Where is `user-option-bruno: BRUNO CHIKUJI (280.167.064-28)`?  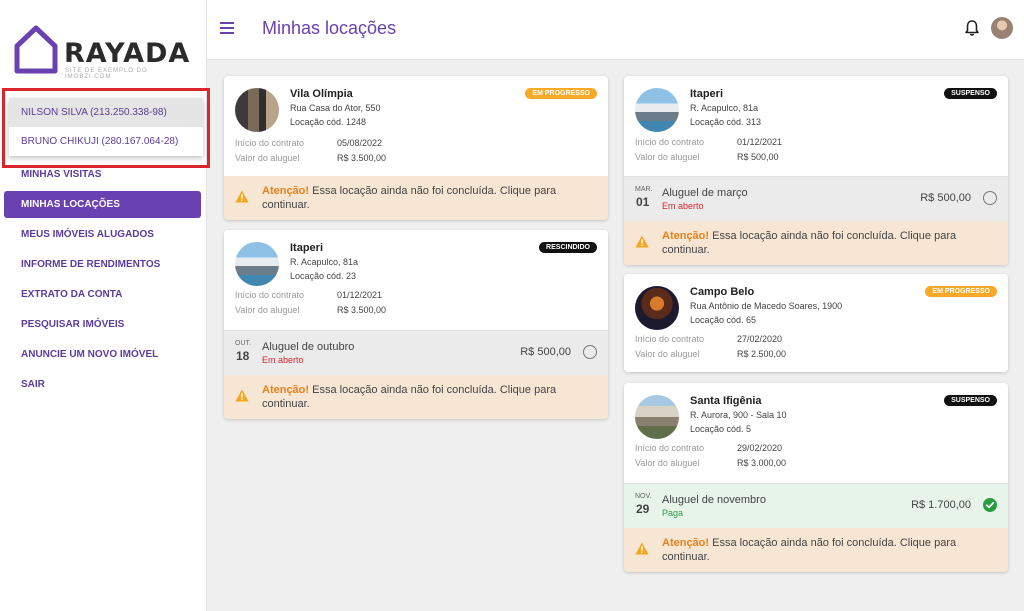 user-option-bruno: BRUNO CHIKUJI (280.167.064-28) is located at coordinates (106, 141).